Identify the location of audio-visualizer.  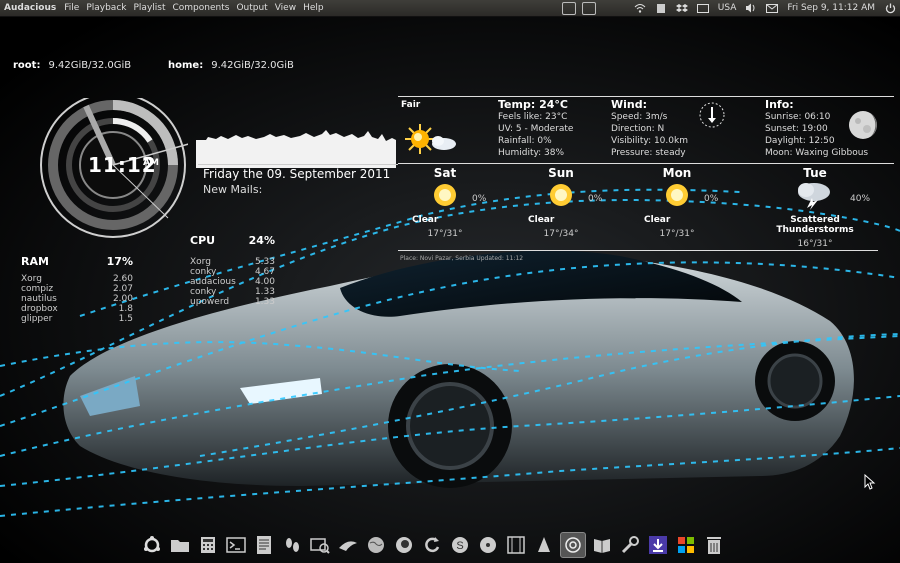
(296, 149).